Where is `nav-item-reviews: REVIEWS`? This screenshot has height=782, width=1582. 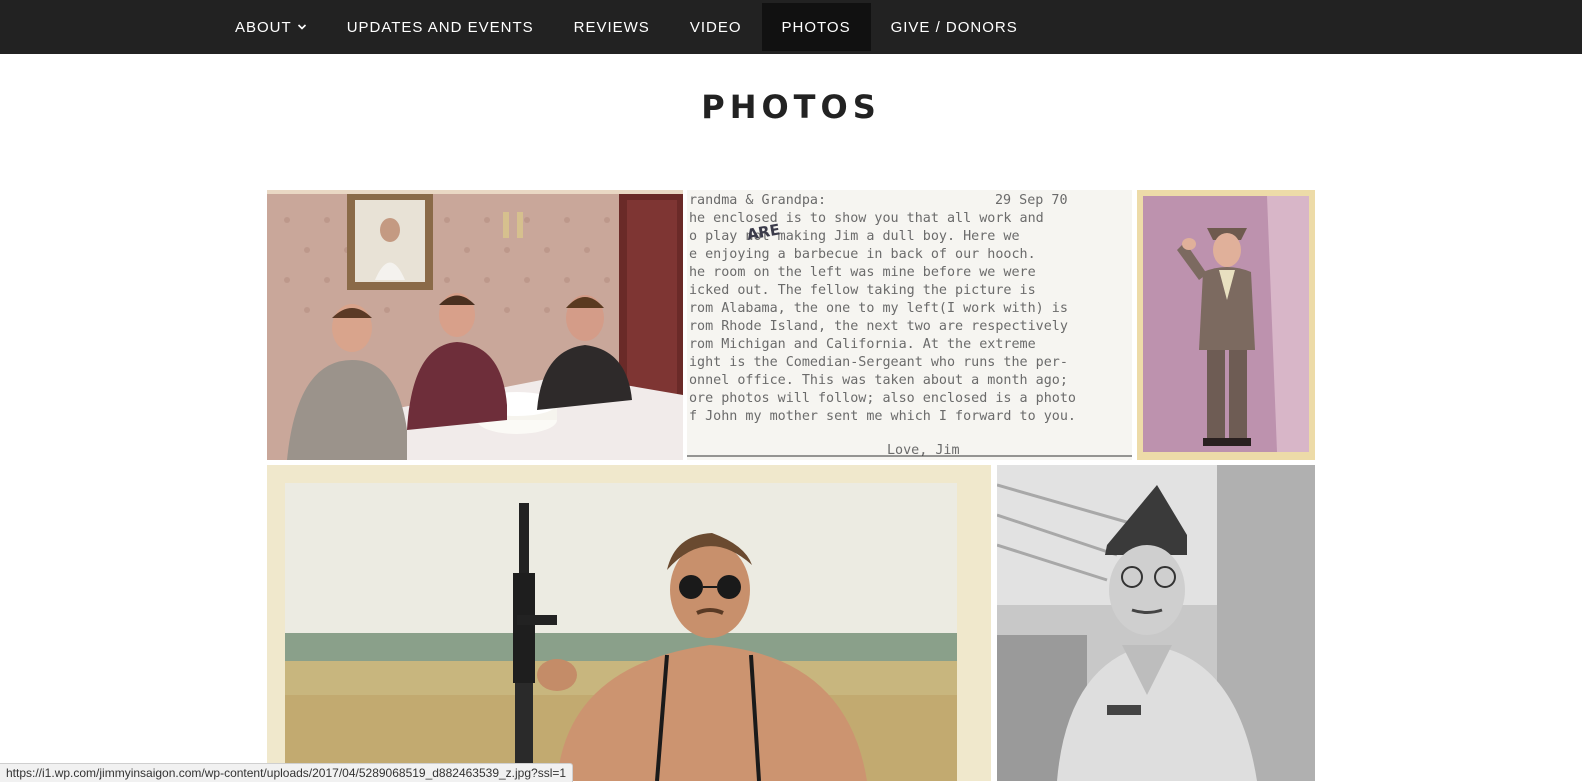
nav-item-reviews: REVIEWS is located at coordinates (612, 27).